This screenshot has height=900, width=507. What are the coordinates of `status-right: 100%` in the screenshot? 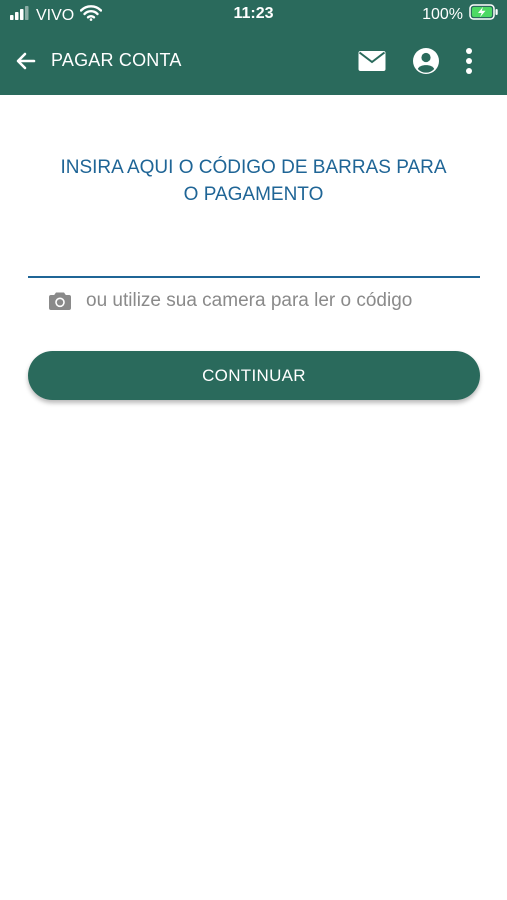 It's located at (460, 14).